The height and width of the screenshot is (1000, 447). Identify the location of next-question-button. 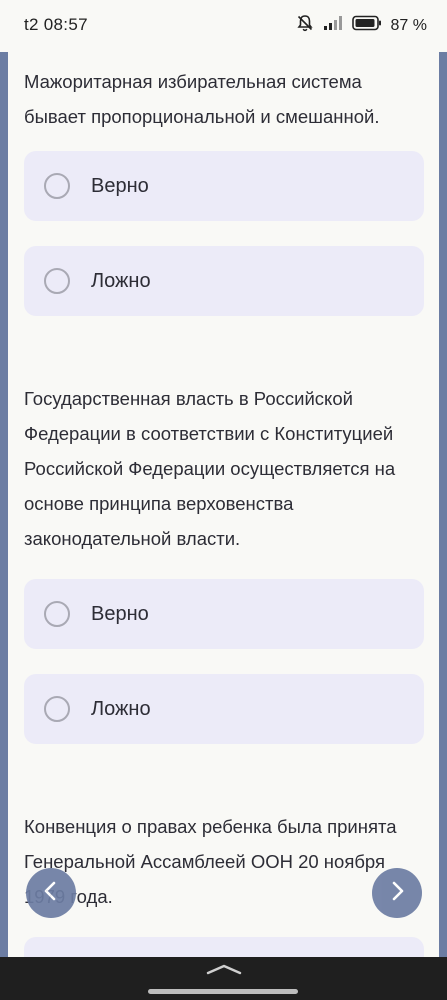
(397, 893).